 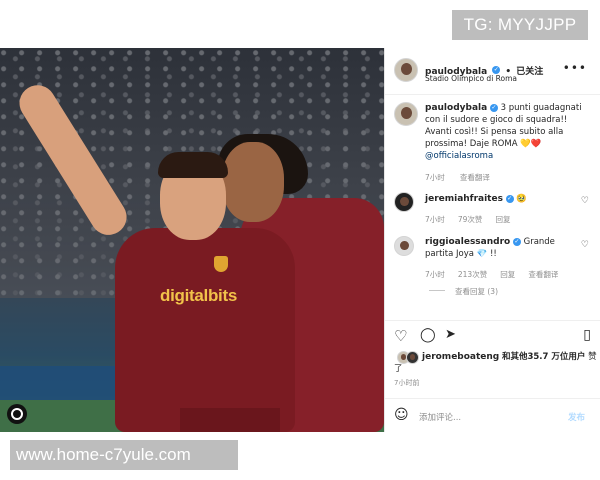 I want to click on caption-line-1: 3 punti guadagnati, so click(x=541, y=108).